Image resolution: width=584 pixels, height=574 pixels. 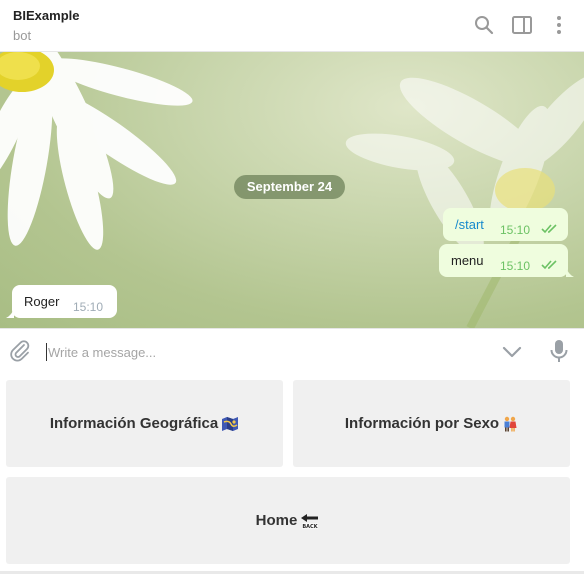 I want to click on outgoing-message: /start 15:10, so click(x=505, y=224).